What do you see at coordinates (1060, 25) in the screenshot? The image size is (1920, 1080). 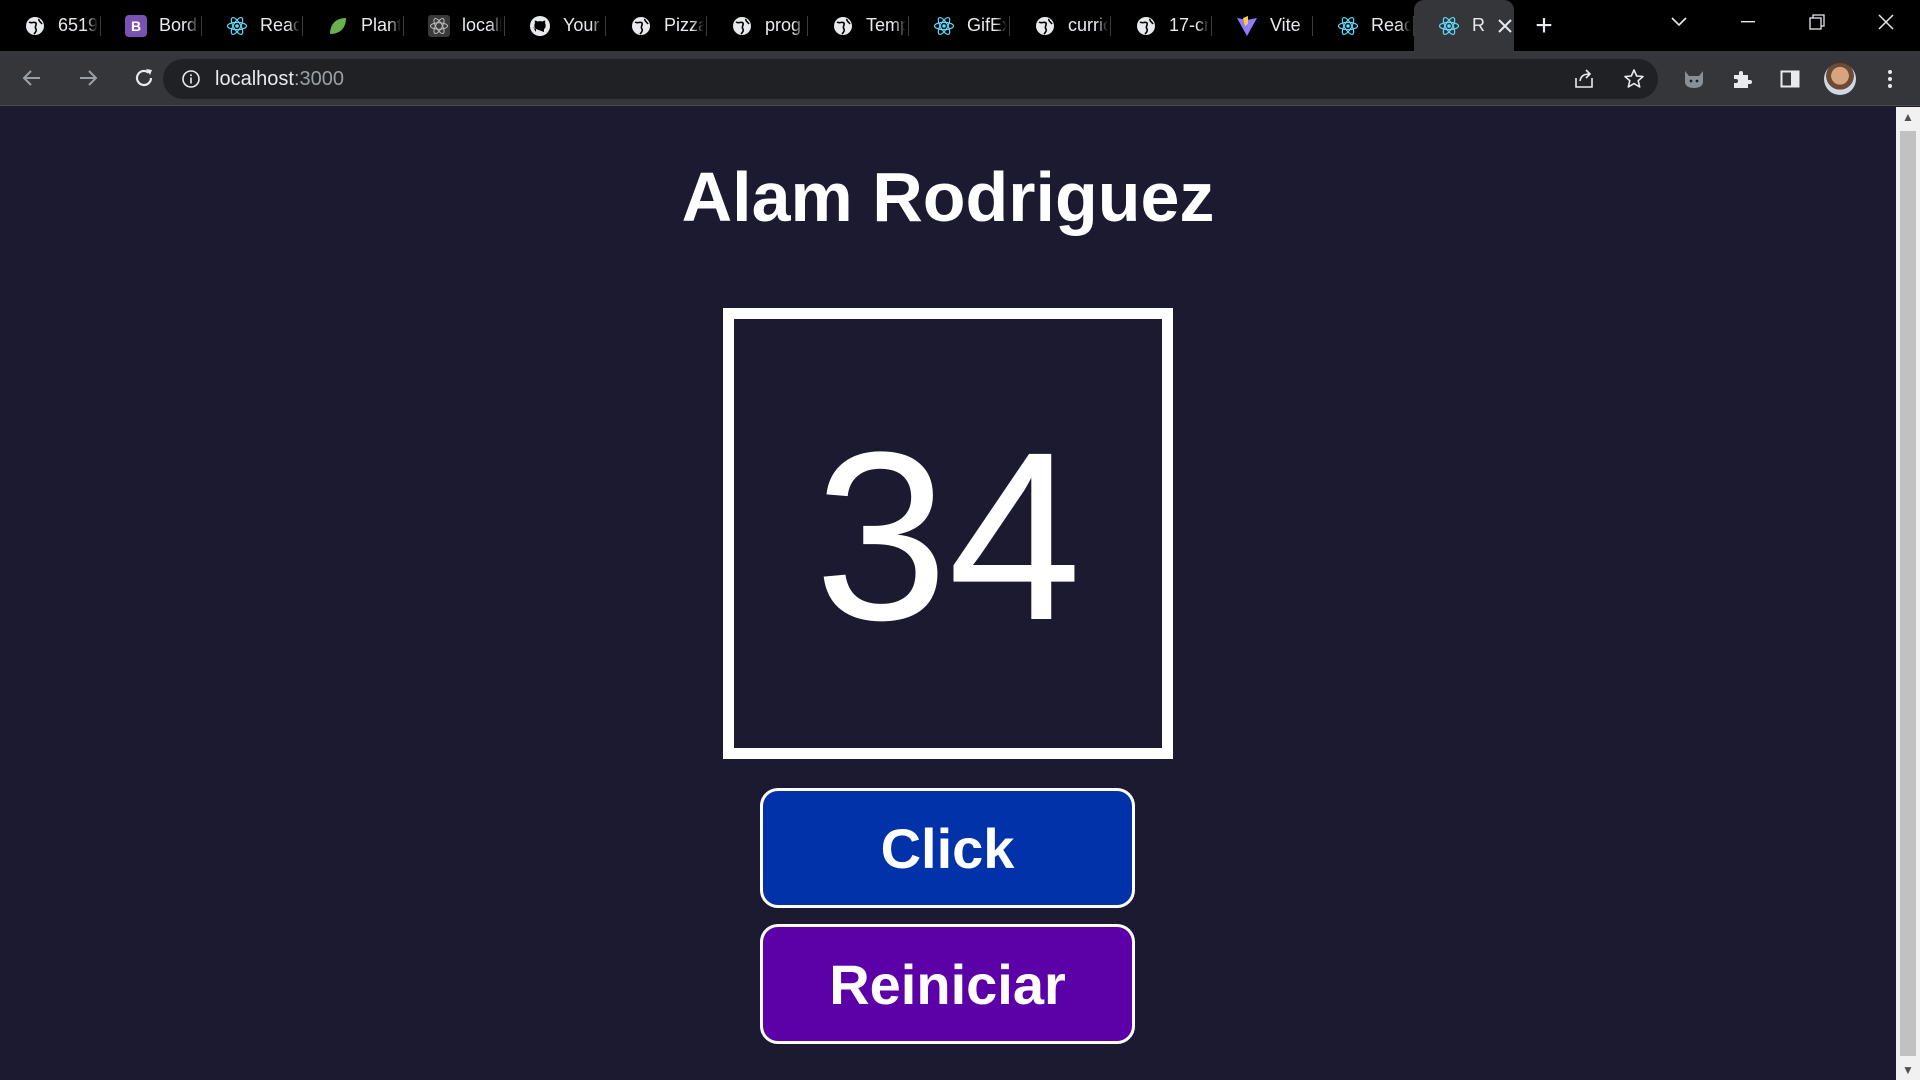 I see `browser-tab: curric` at bounding box center [1060, 25].